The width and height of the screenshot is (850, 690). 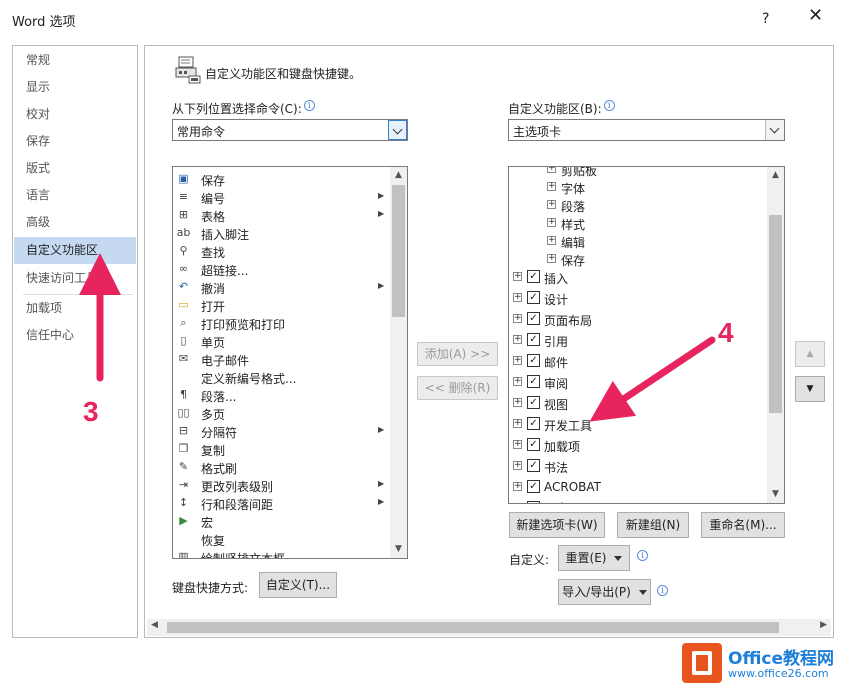 What do you see at coordinates (75, 278) in the screenshot?
I see `sidebar-item-quick-access-toolbar: 快速访问工具栏` at bounding box center [75, 278].